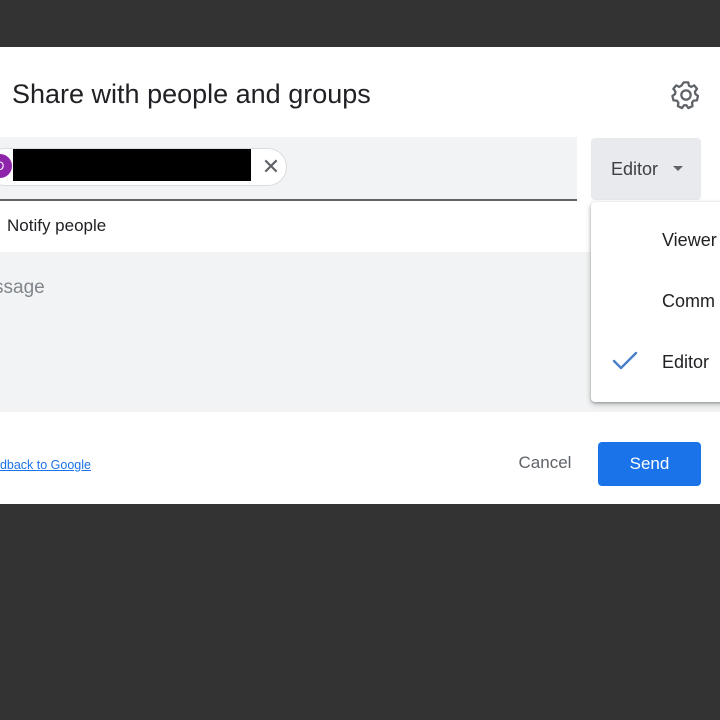 Image resolution: width=720 pixels, height=720 pixels. Describe the element at coordinates (635, 169) in the screenshot. I see `role-dropdown-label: Editor` at that location.